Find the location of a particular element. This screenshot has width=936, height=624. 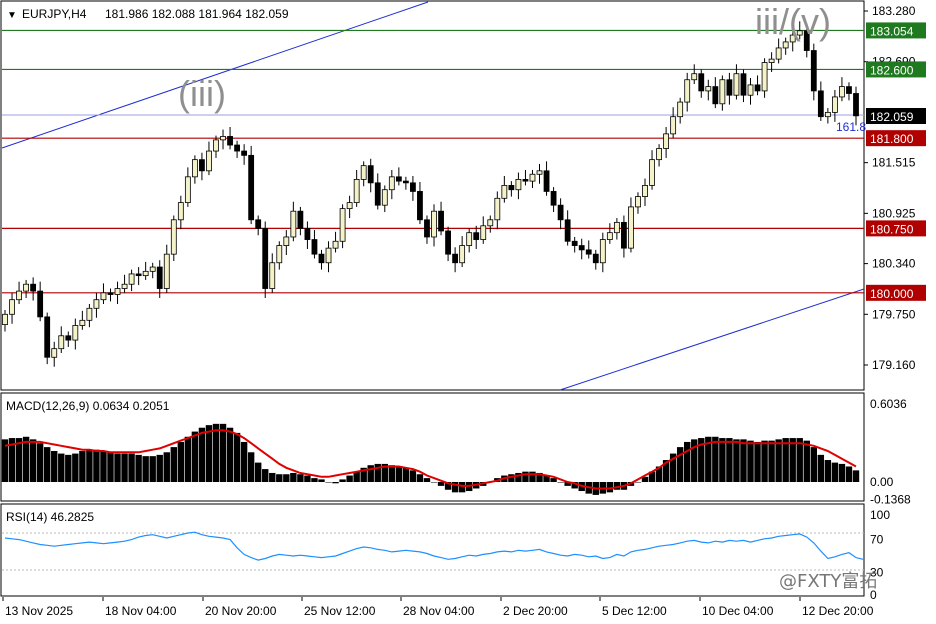

wave-label-iii: (iii) is located at coordinates (202, 93).